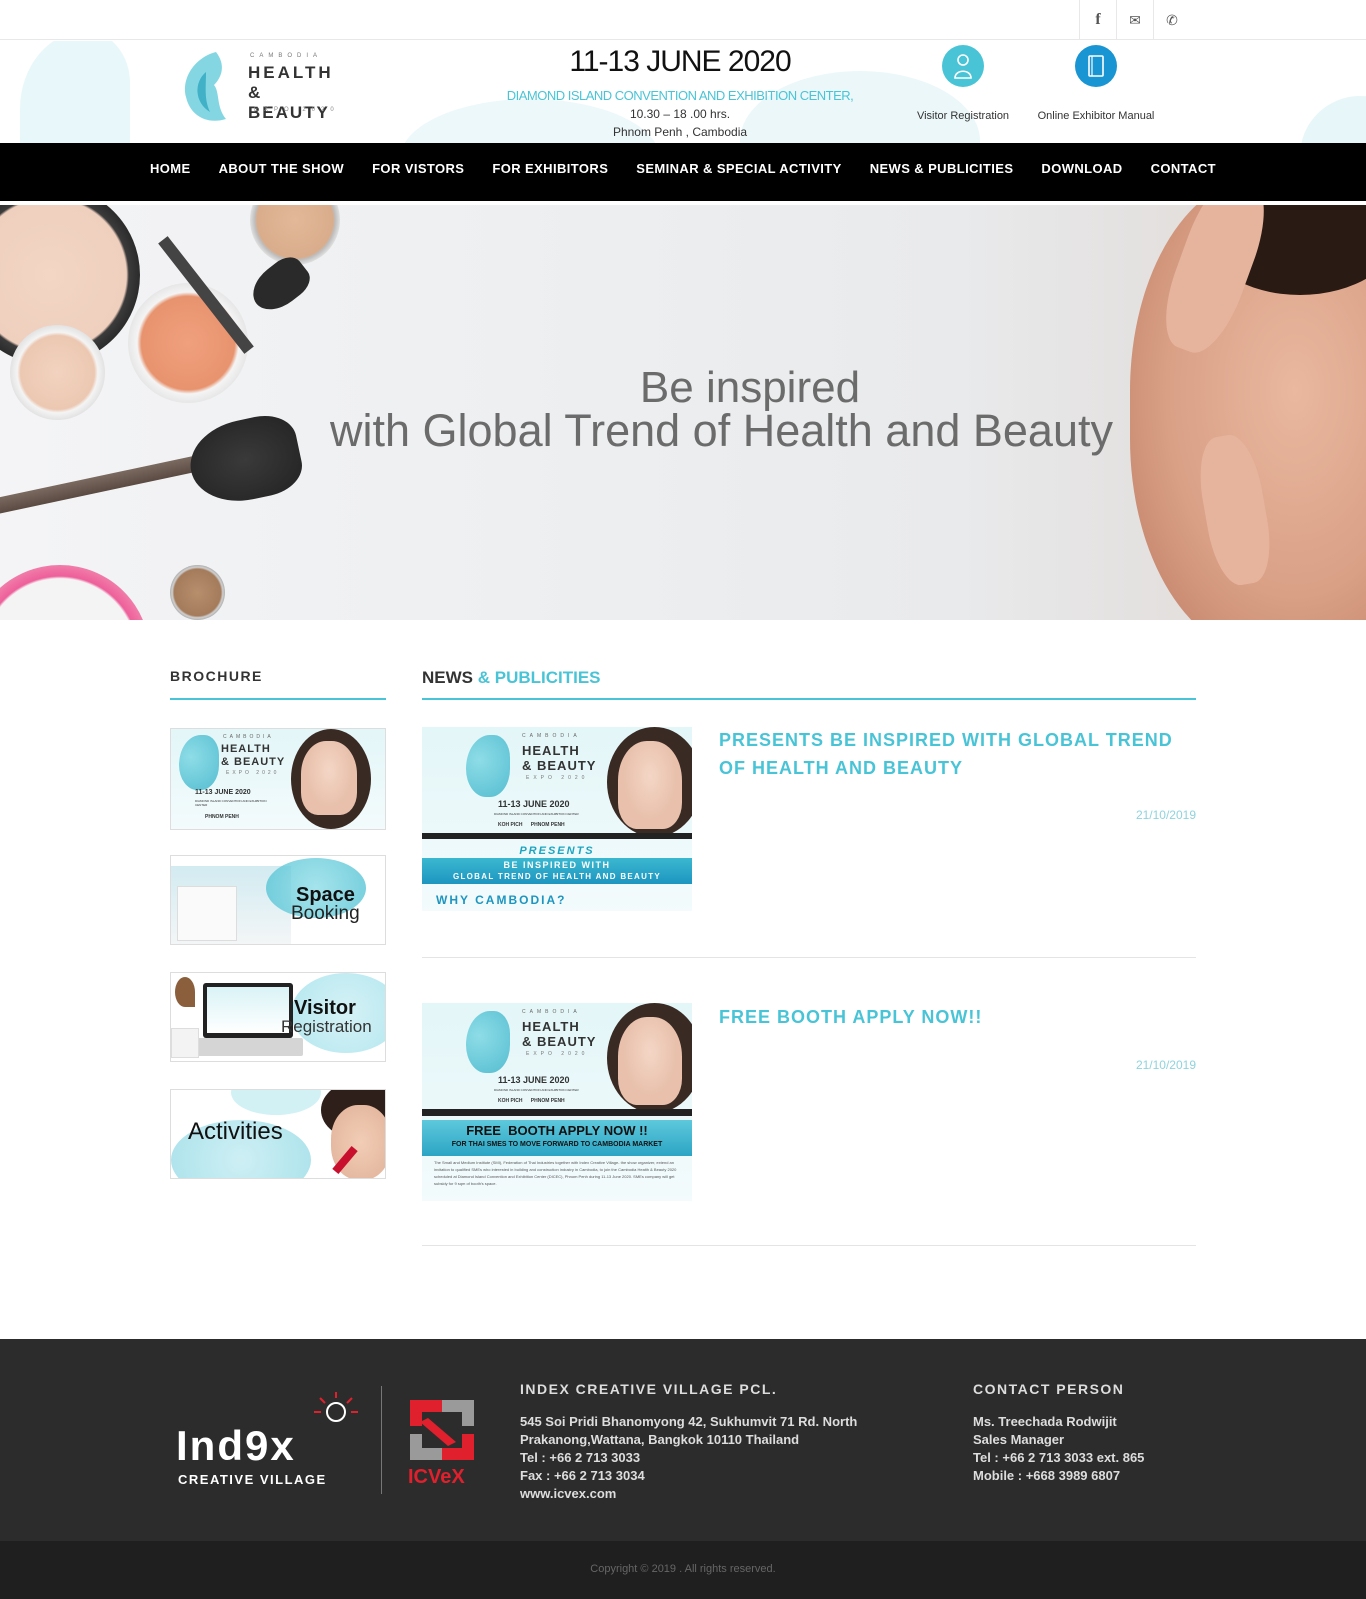 This screenshot has height=1599, width=1366. I want to click on footer-website-link: www.icvex.com, so click(688, 1494).